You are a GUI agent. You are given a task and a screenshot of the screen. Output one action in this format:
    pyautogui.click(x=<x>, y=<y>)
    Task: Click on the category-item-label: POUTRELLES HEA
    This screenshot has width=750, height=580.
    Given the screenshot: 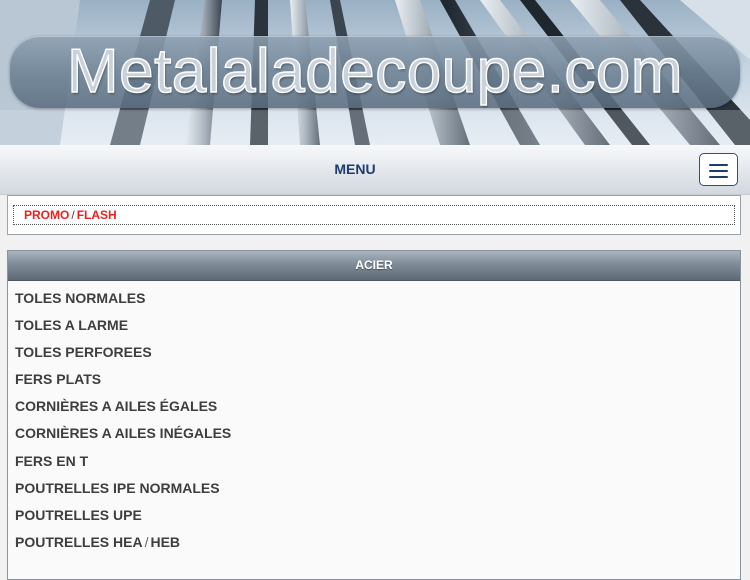 What is the action you would take?
    pyautogui.click(x=79, y=541)
    